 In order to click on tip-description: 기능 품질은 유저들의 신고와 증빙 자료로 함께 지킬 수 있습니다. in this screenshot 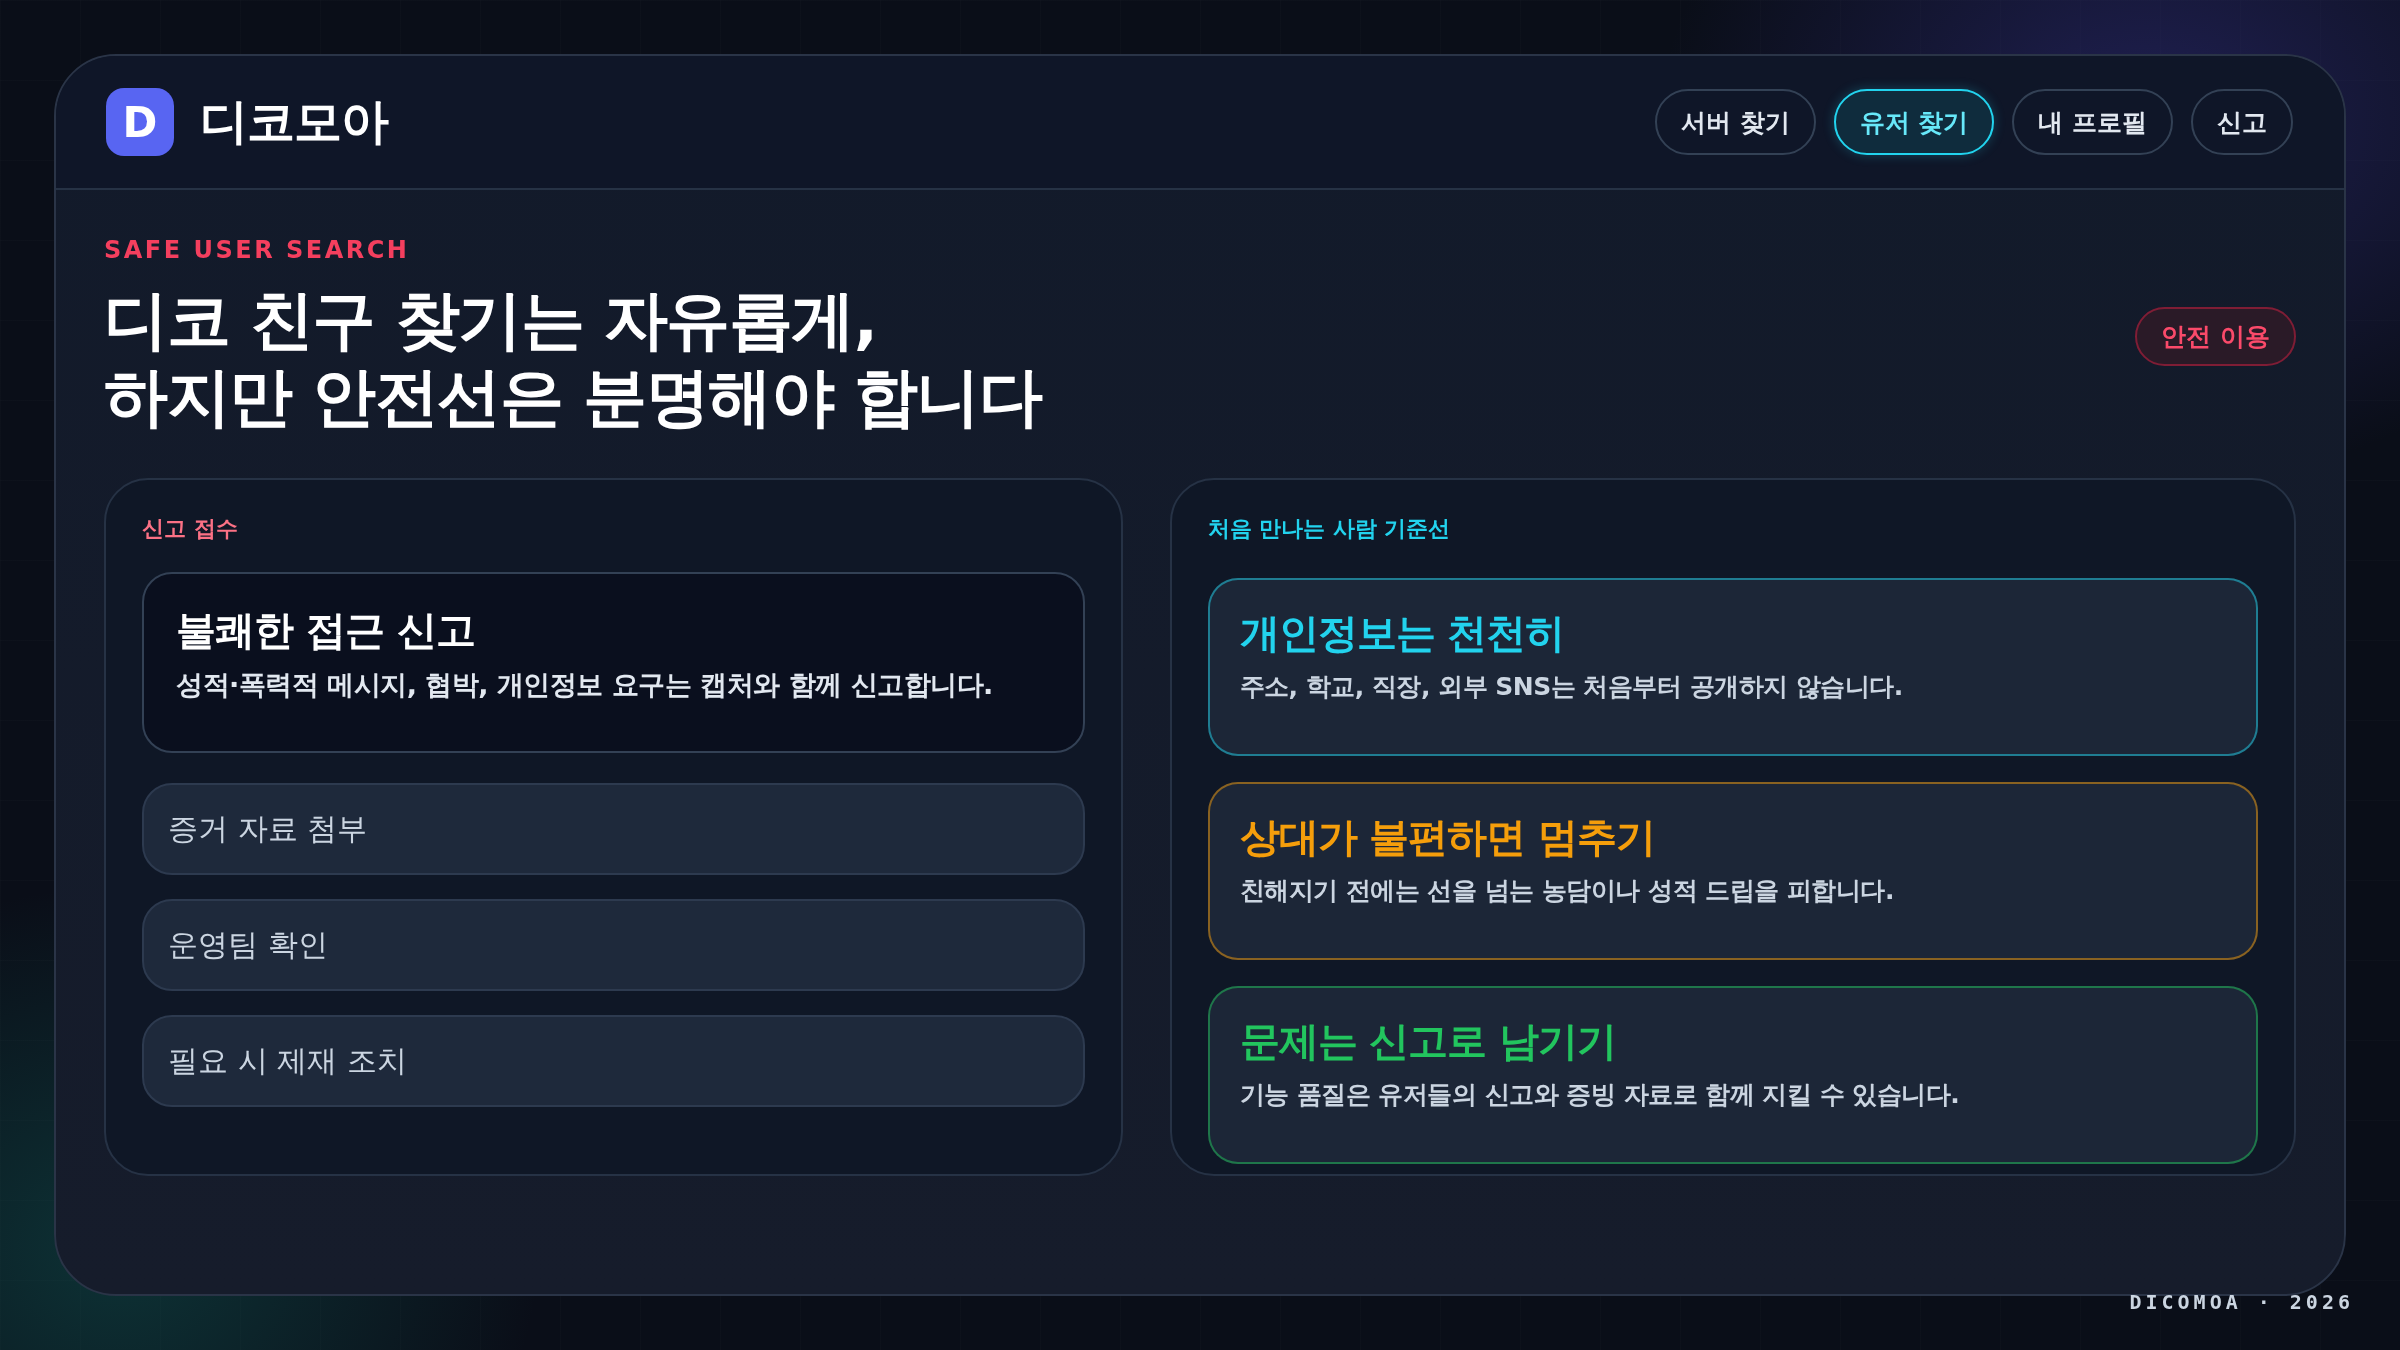, I will do `click(1600, 1095)`.